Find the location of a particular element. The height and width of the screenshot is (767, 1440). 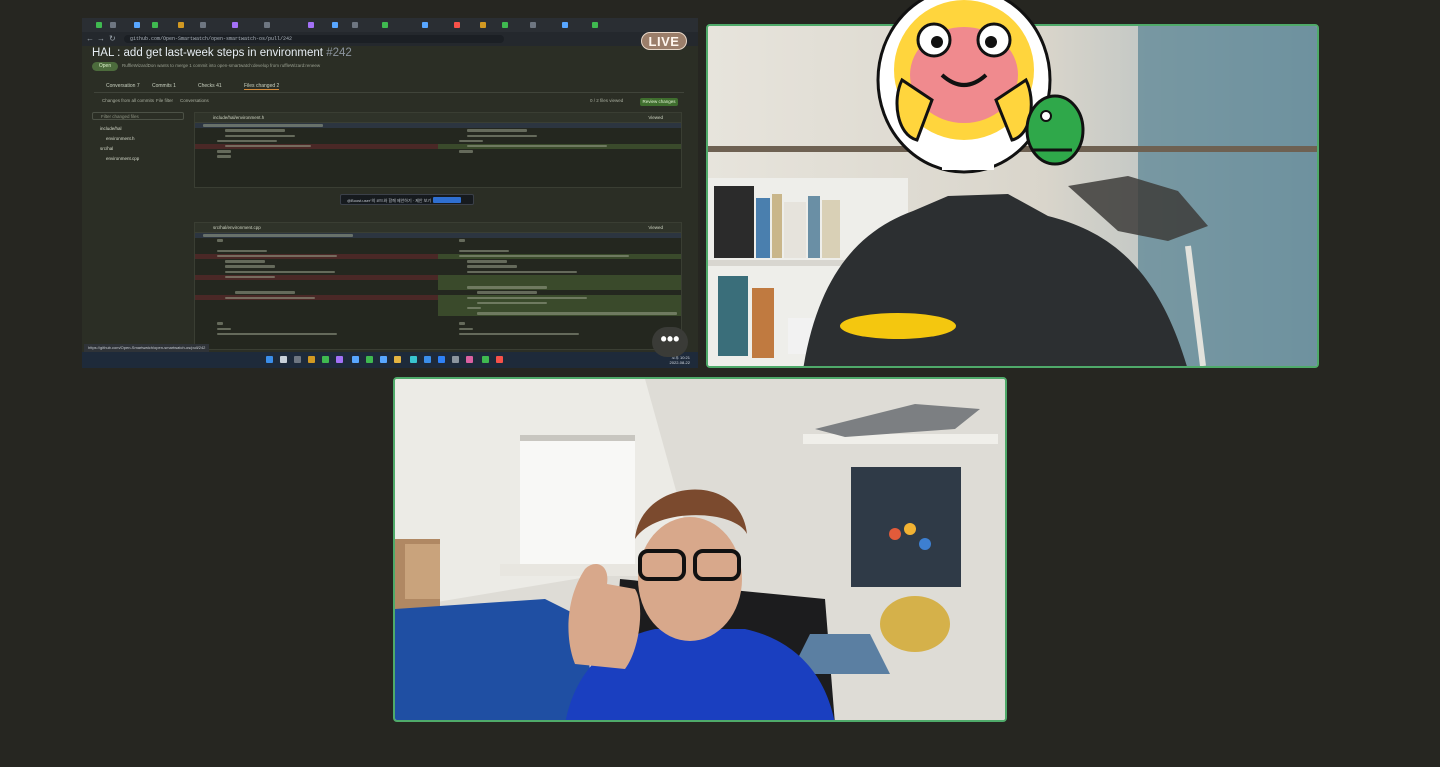

tab-commits: Commits 1 is located at coordinates (164, 86).